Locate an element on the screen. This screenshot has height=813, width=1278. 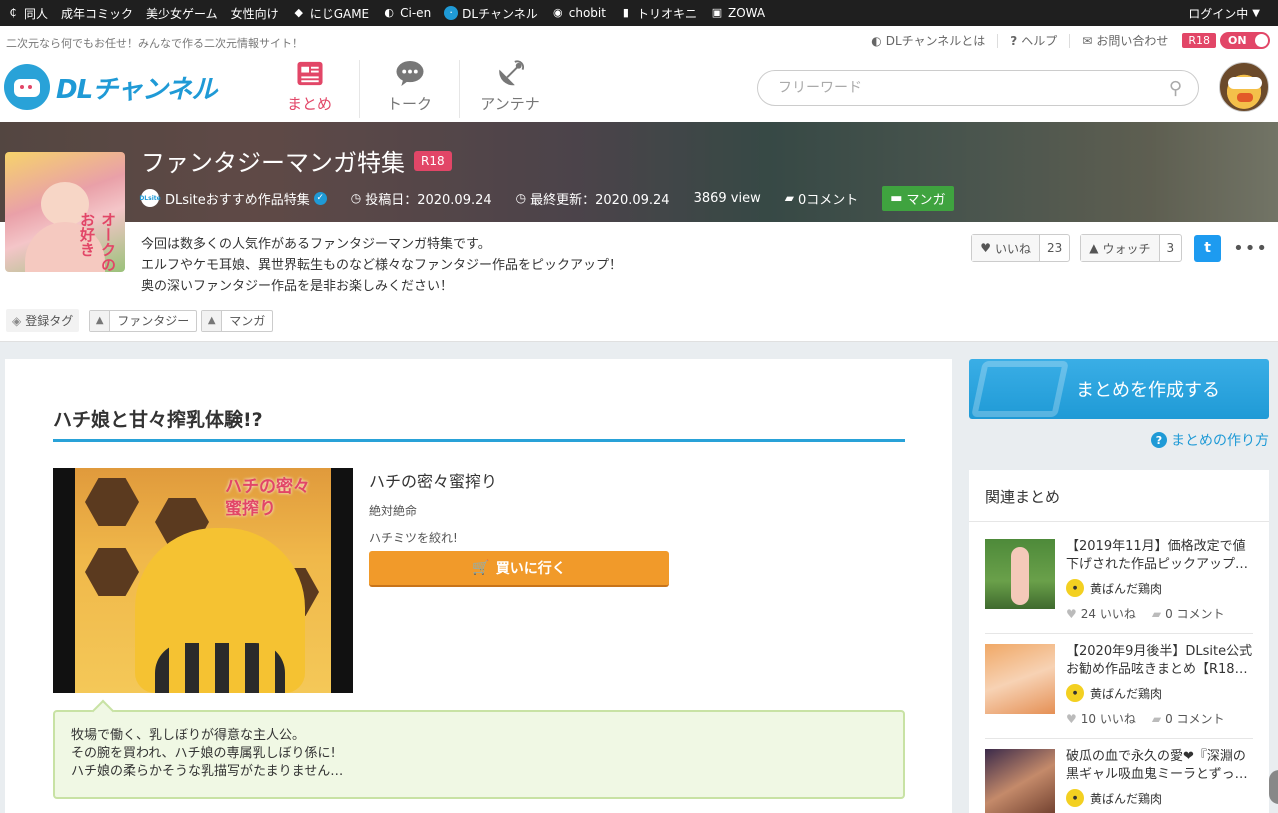
tag-fantasy: ▲ ファンタジー is located at coordinates (143, 320).